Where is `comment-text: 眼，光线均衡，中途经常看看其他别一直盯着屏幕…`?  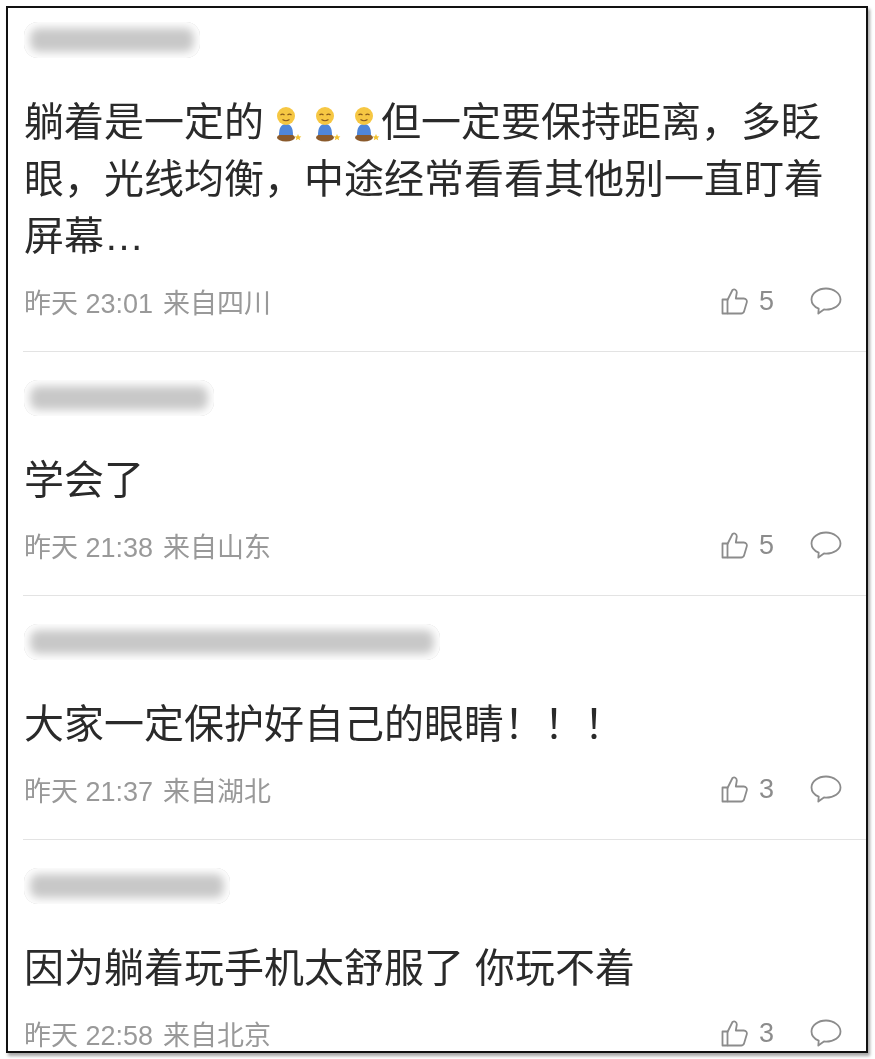
comment-text: 眼，光线均衡，中途经常看看其他别一直盯着屏幕… is located at coordinates (424, 207).